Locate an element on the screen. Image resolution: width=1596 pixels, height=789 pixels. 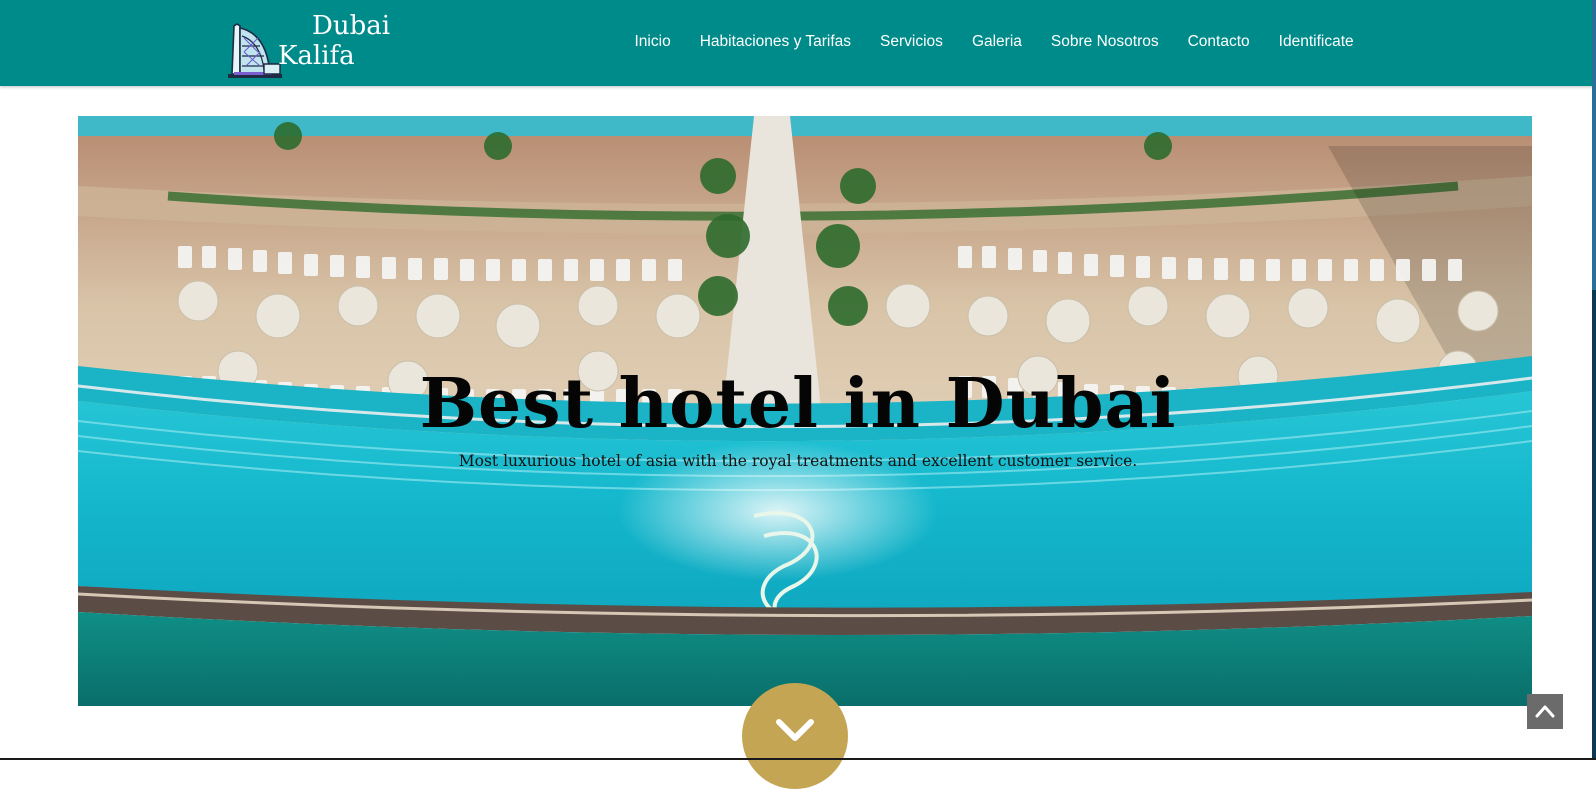
brand-name-line2: Kalifa is located at coordinates (316, 56).